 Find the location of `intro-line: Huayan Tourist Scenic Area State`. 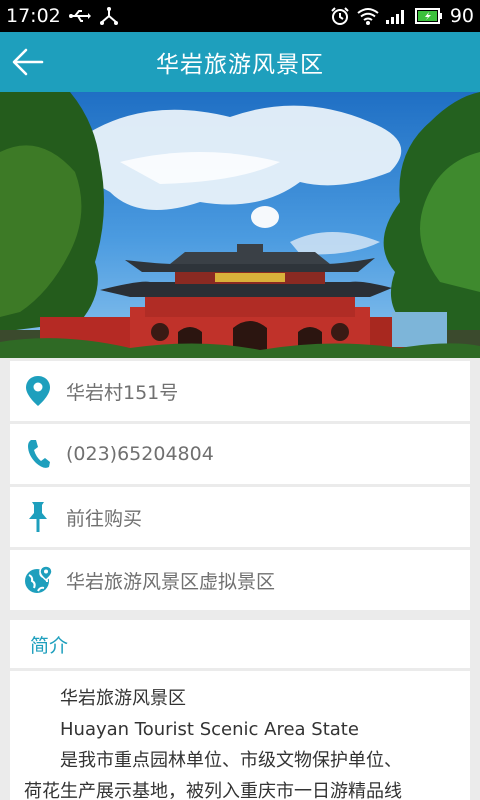

intro-line: Huayan Tourist Scenic Area State is located at coordinates (209, 729).